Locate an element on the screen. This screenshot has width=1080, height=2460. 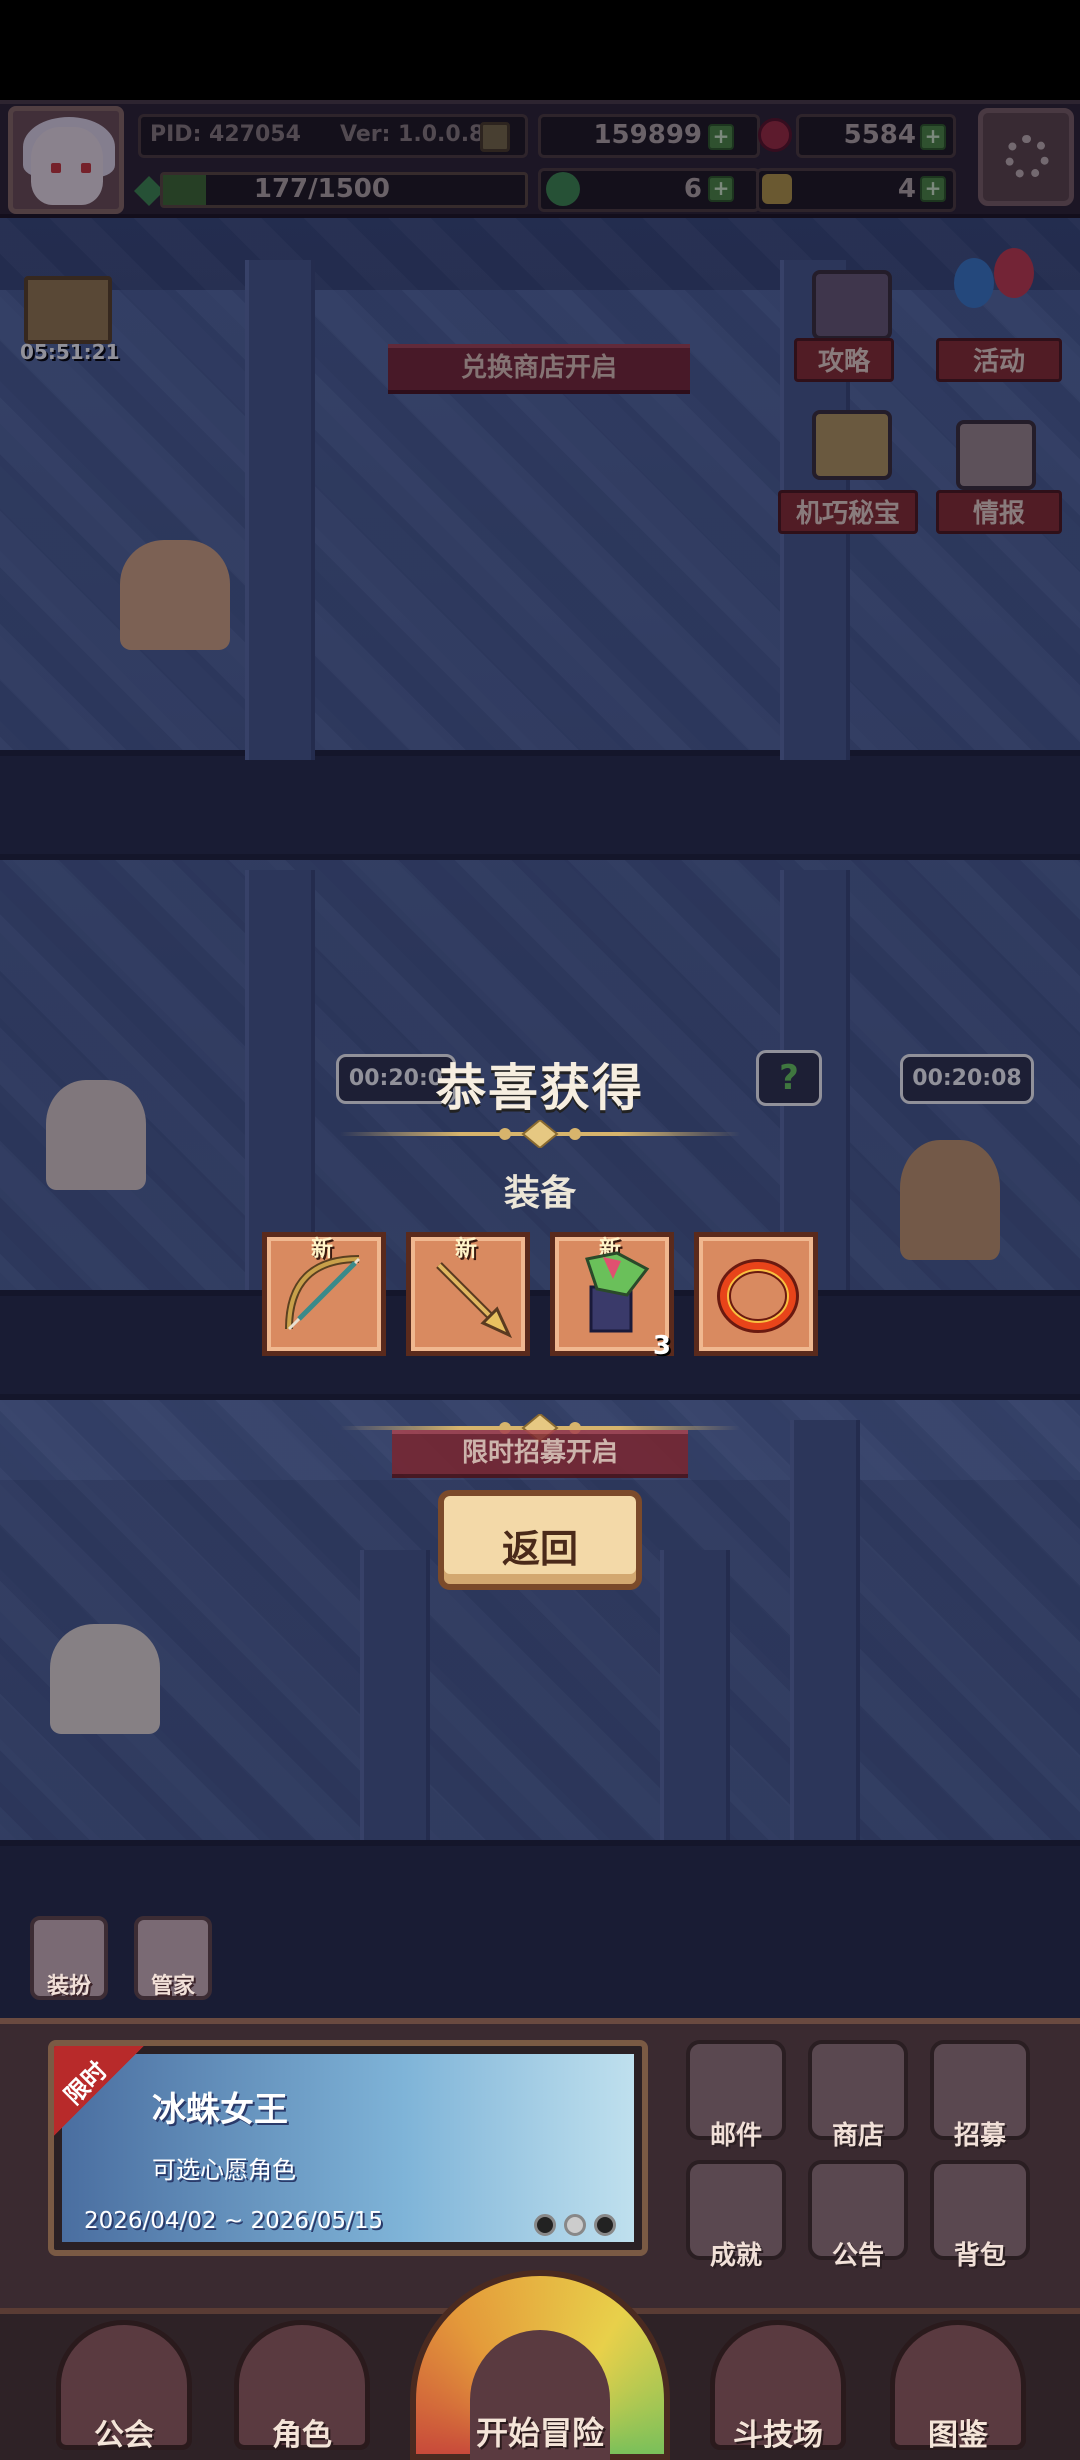
event-subtitle: 可选心愿角色 is located at coordinates (224, 2170).